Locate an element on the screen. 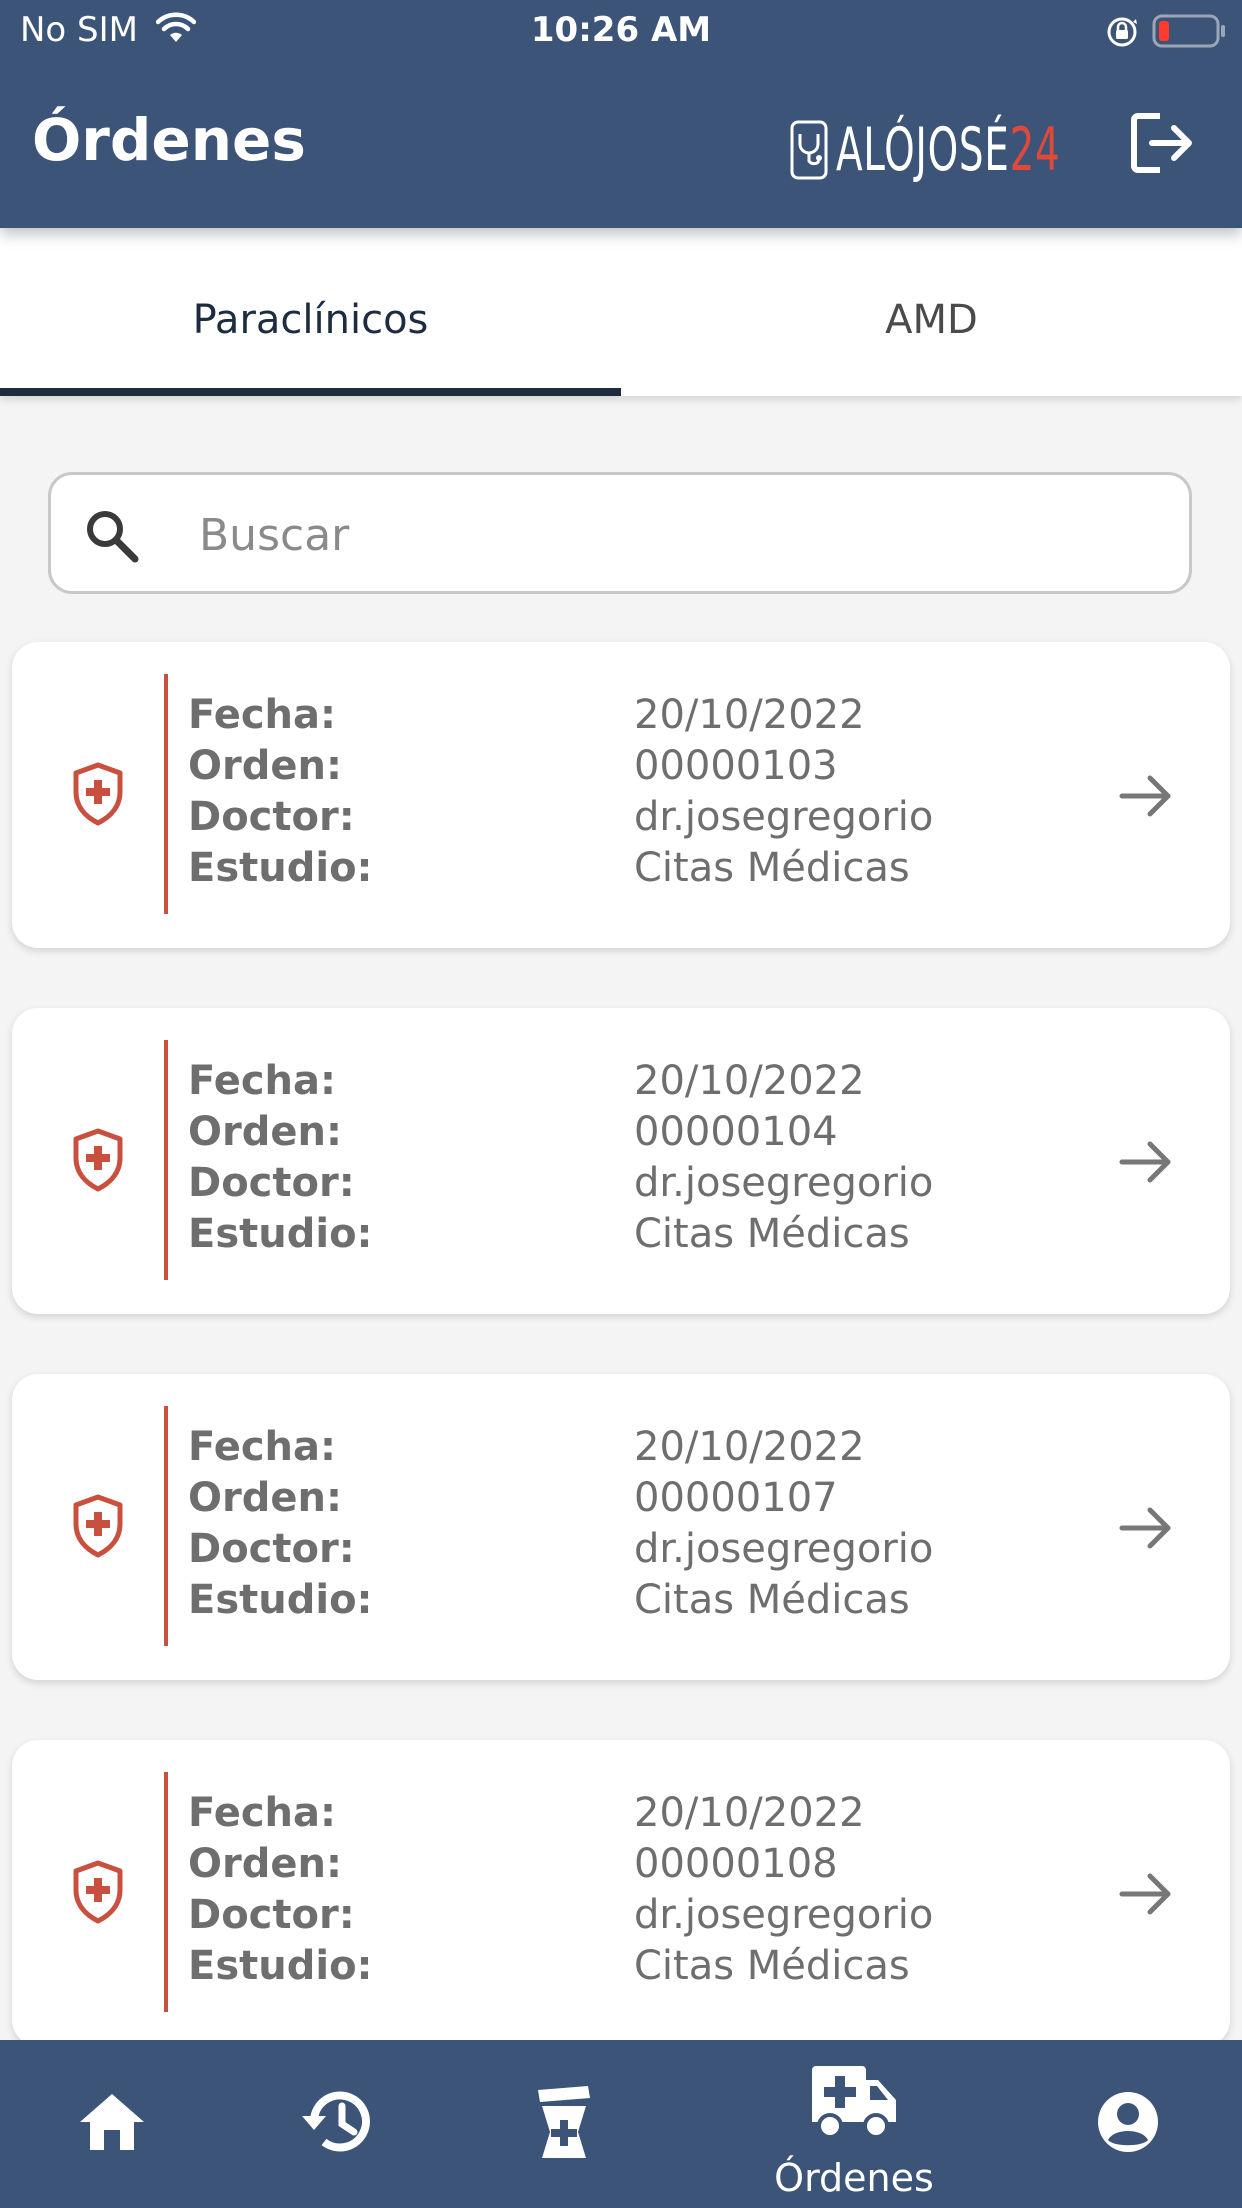  search-icon is located at coordinates (112, 538).